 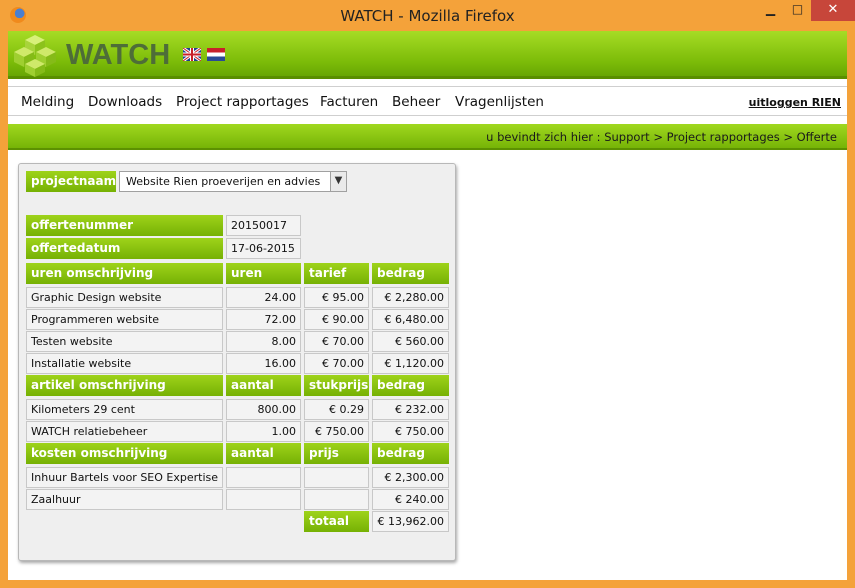 What do you see at coordinates (192, 54) in the screenshot?
I see `uk-flag-icon` at bounding box center [192, 54].